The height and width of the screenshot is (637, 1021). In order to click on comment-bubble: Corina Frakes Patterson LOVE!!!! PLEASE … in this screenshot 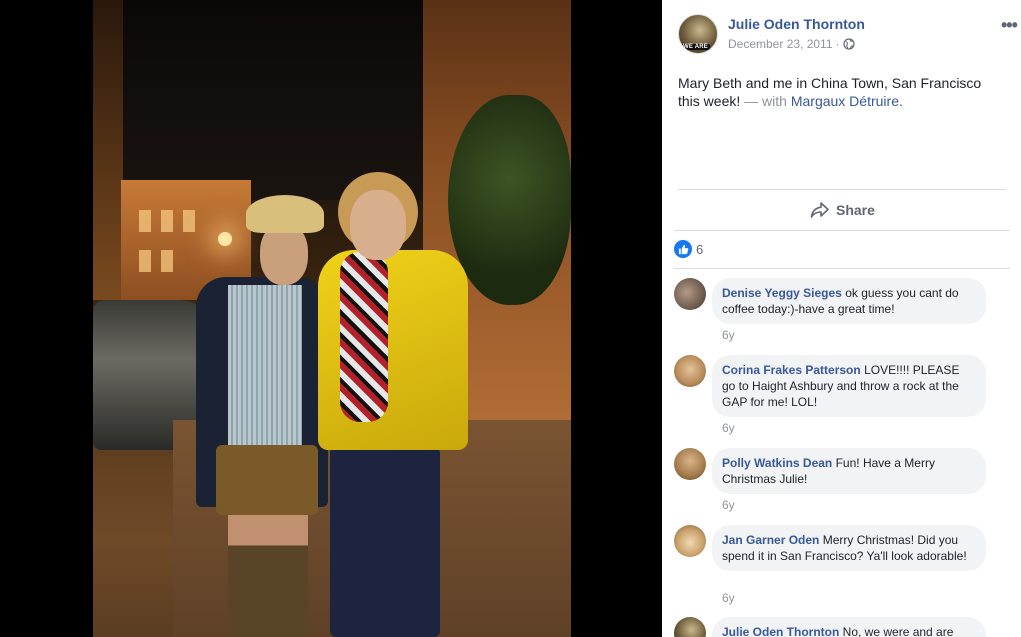, I will do `click(849, 386)`.